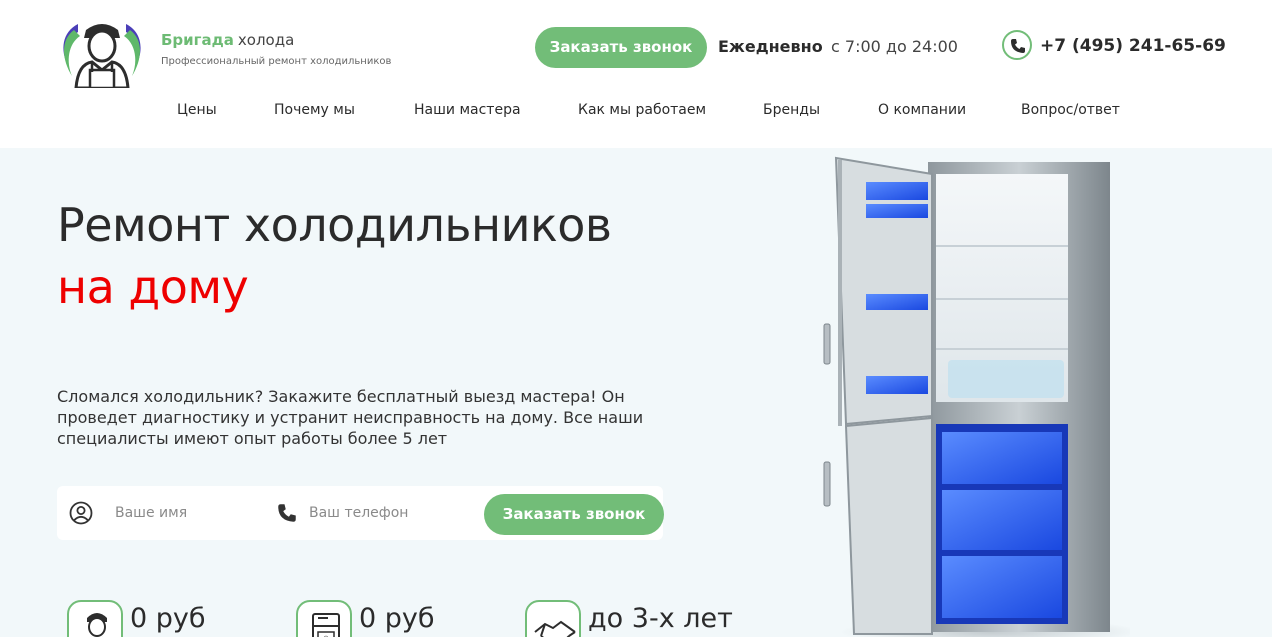 The image size is (1272, 637). I want to click on nav-item-faq: Вопрос/ответ, so click(1070, 110).